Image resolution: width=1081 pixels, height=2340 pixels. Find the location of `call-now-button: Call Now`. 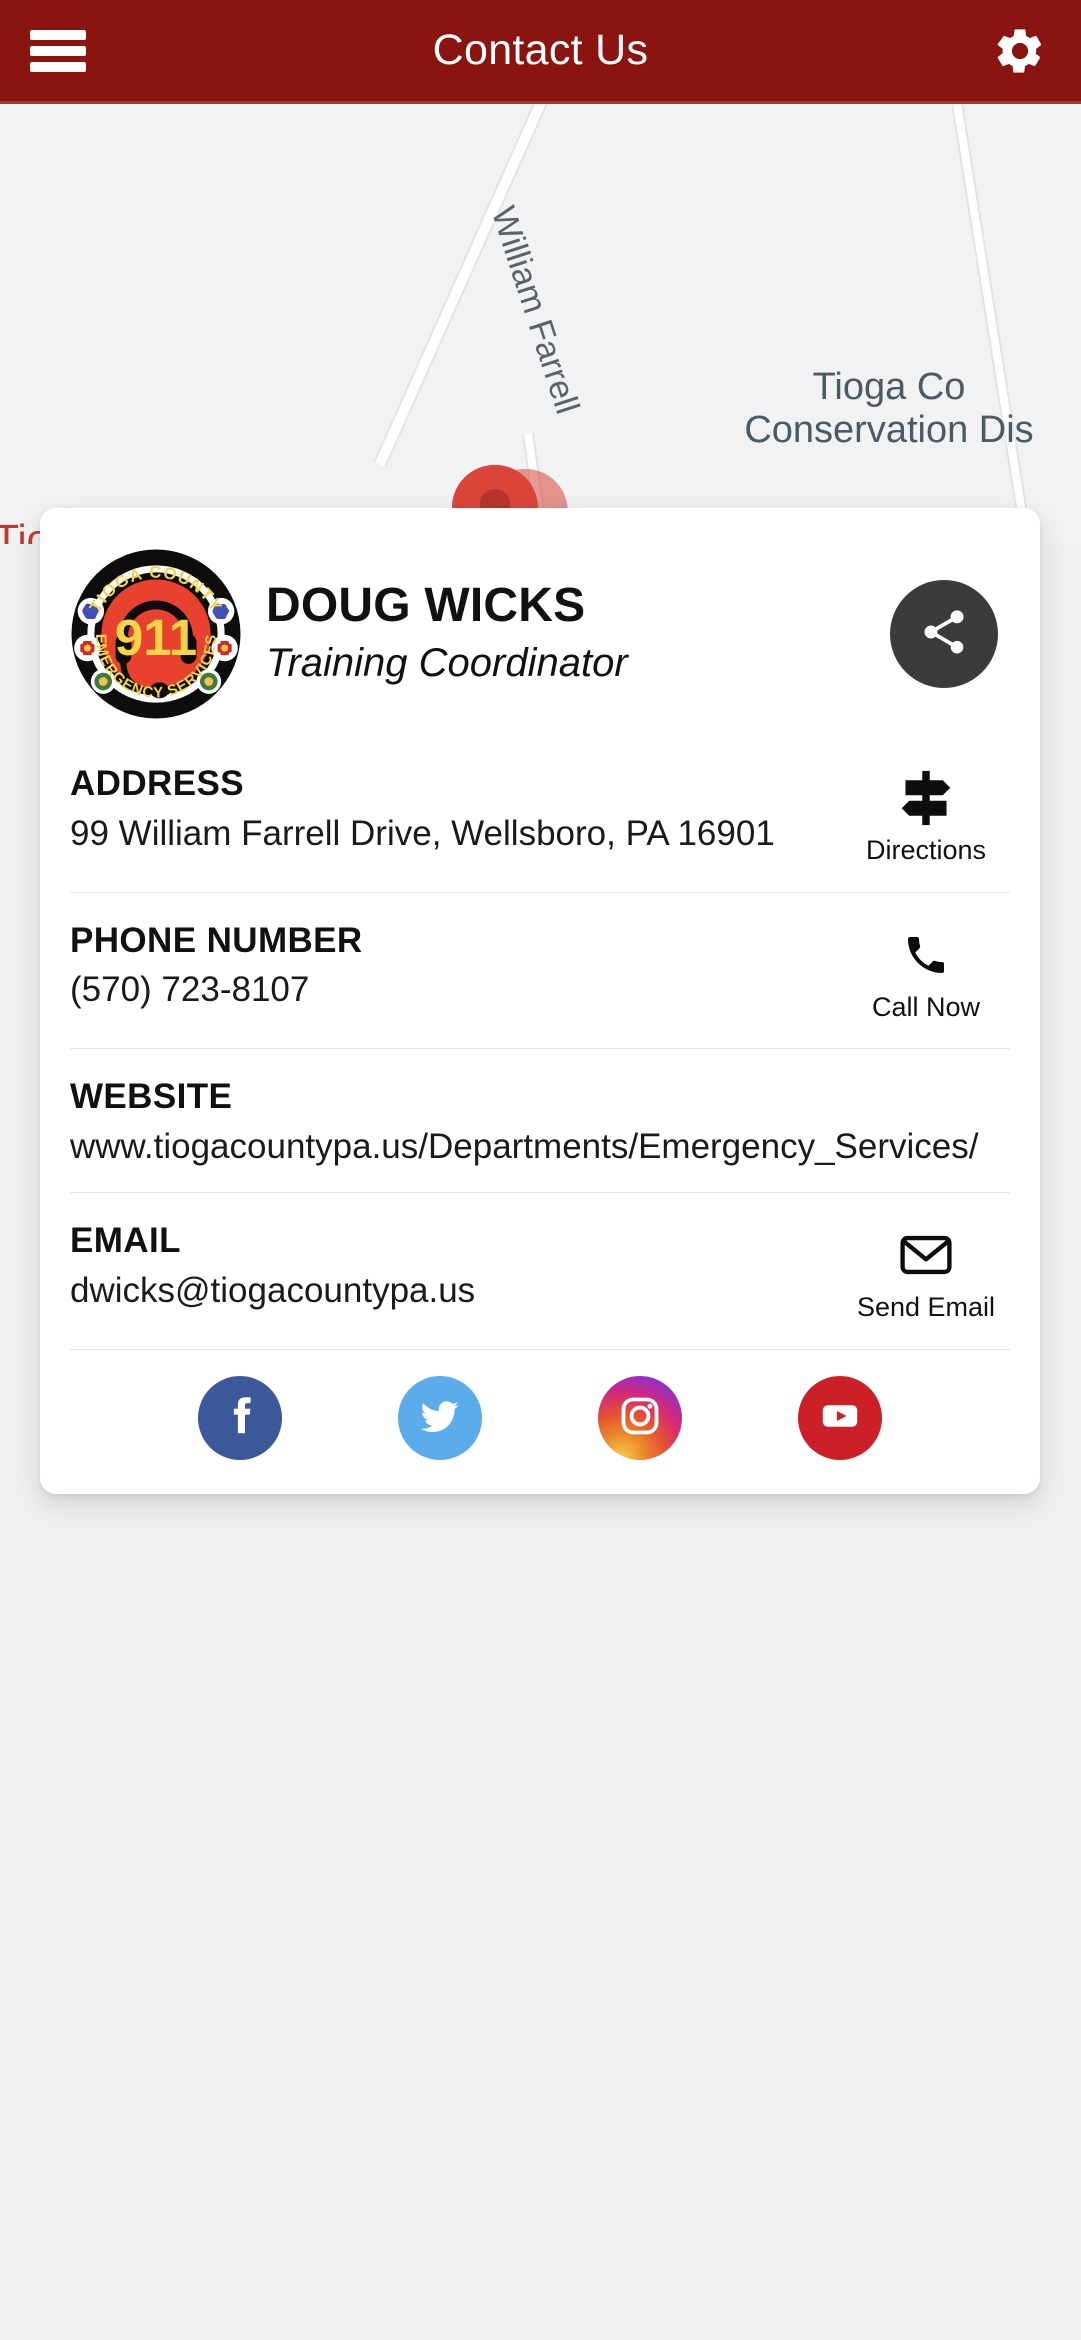

call-now-button: Call Now is located at coordinates (926, 971).